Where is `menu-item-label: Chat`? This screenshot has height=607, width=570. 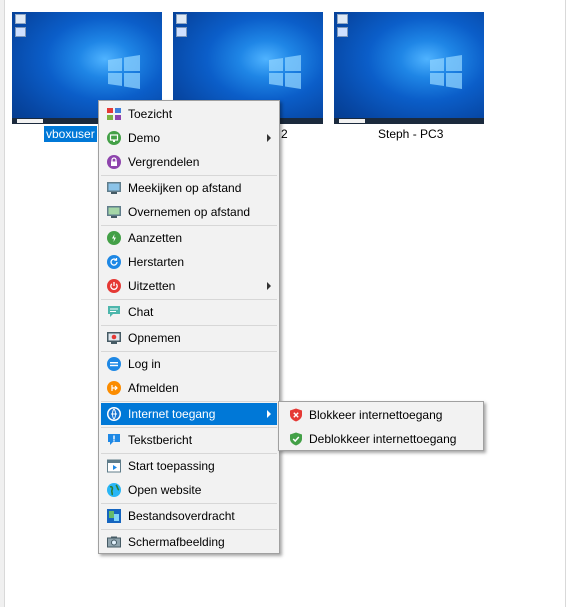
menu-item-label: Chat is located at coordinates (141, 312).